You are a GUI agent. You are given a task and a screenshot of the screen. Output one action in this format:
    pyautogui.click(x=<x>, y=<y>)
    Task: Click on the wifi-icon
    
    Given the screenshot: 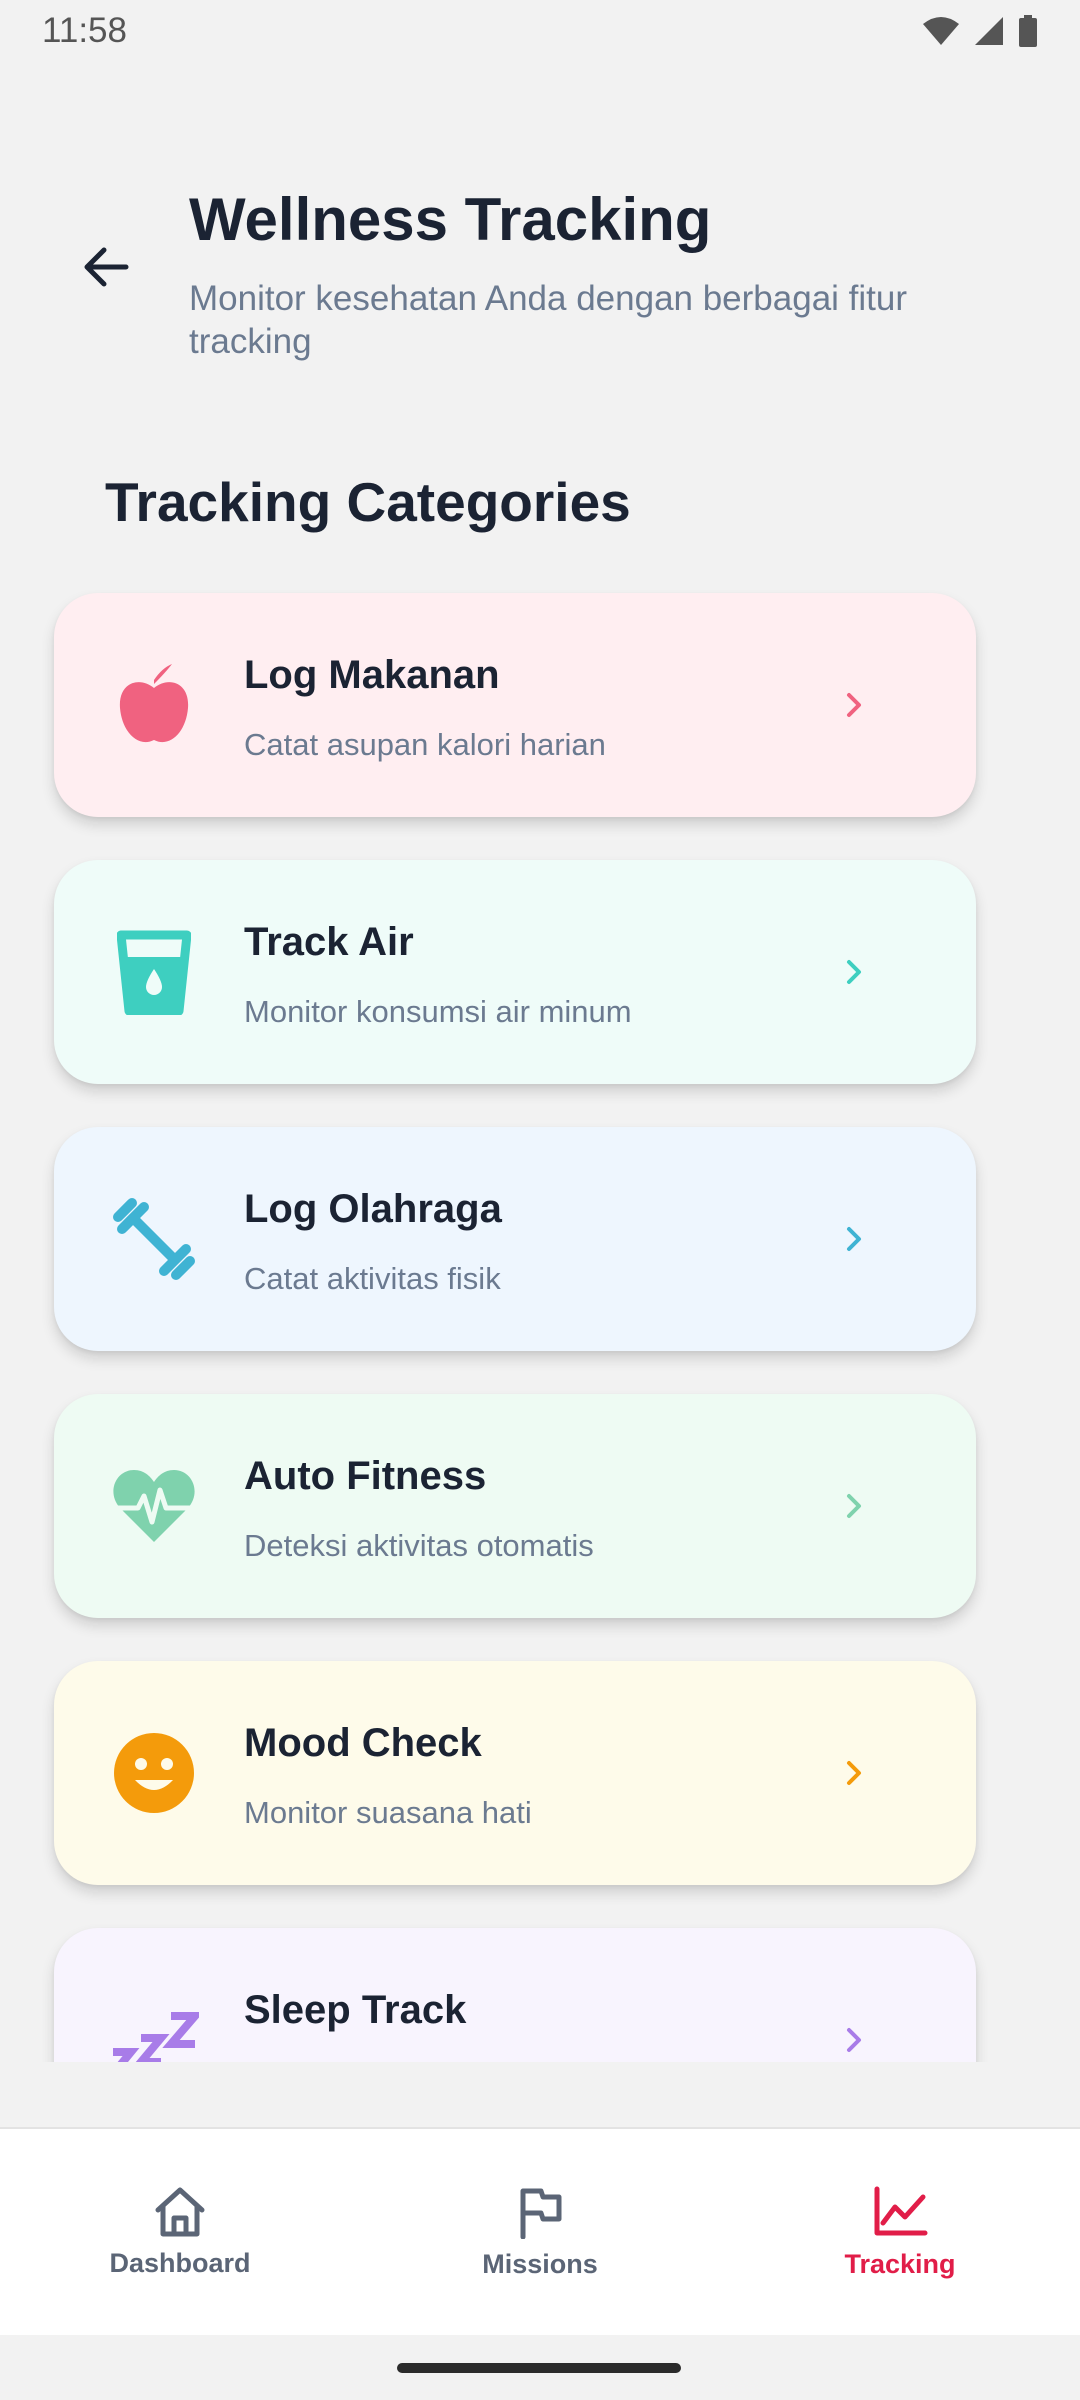 What is the action you would take?
    pyautogui.click(x=941, y=31)
    